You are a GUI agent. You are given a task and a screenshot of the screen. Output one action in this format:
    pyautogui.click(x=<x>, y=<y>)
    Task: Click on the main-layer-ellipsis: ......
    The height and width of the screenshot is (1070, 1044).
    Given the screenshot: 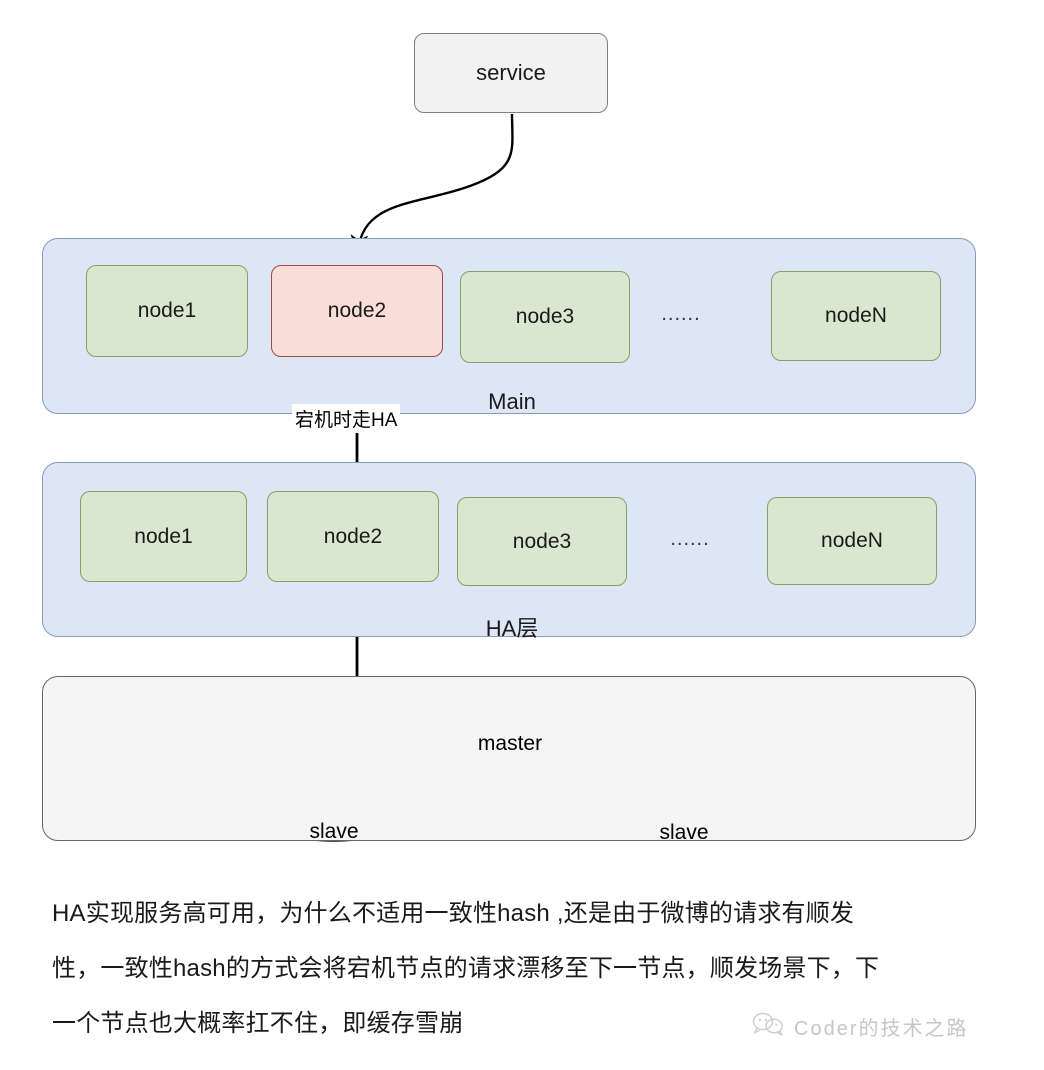 What is the action you would take?
    pyautogui.click(x=681, y=314)
    